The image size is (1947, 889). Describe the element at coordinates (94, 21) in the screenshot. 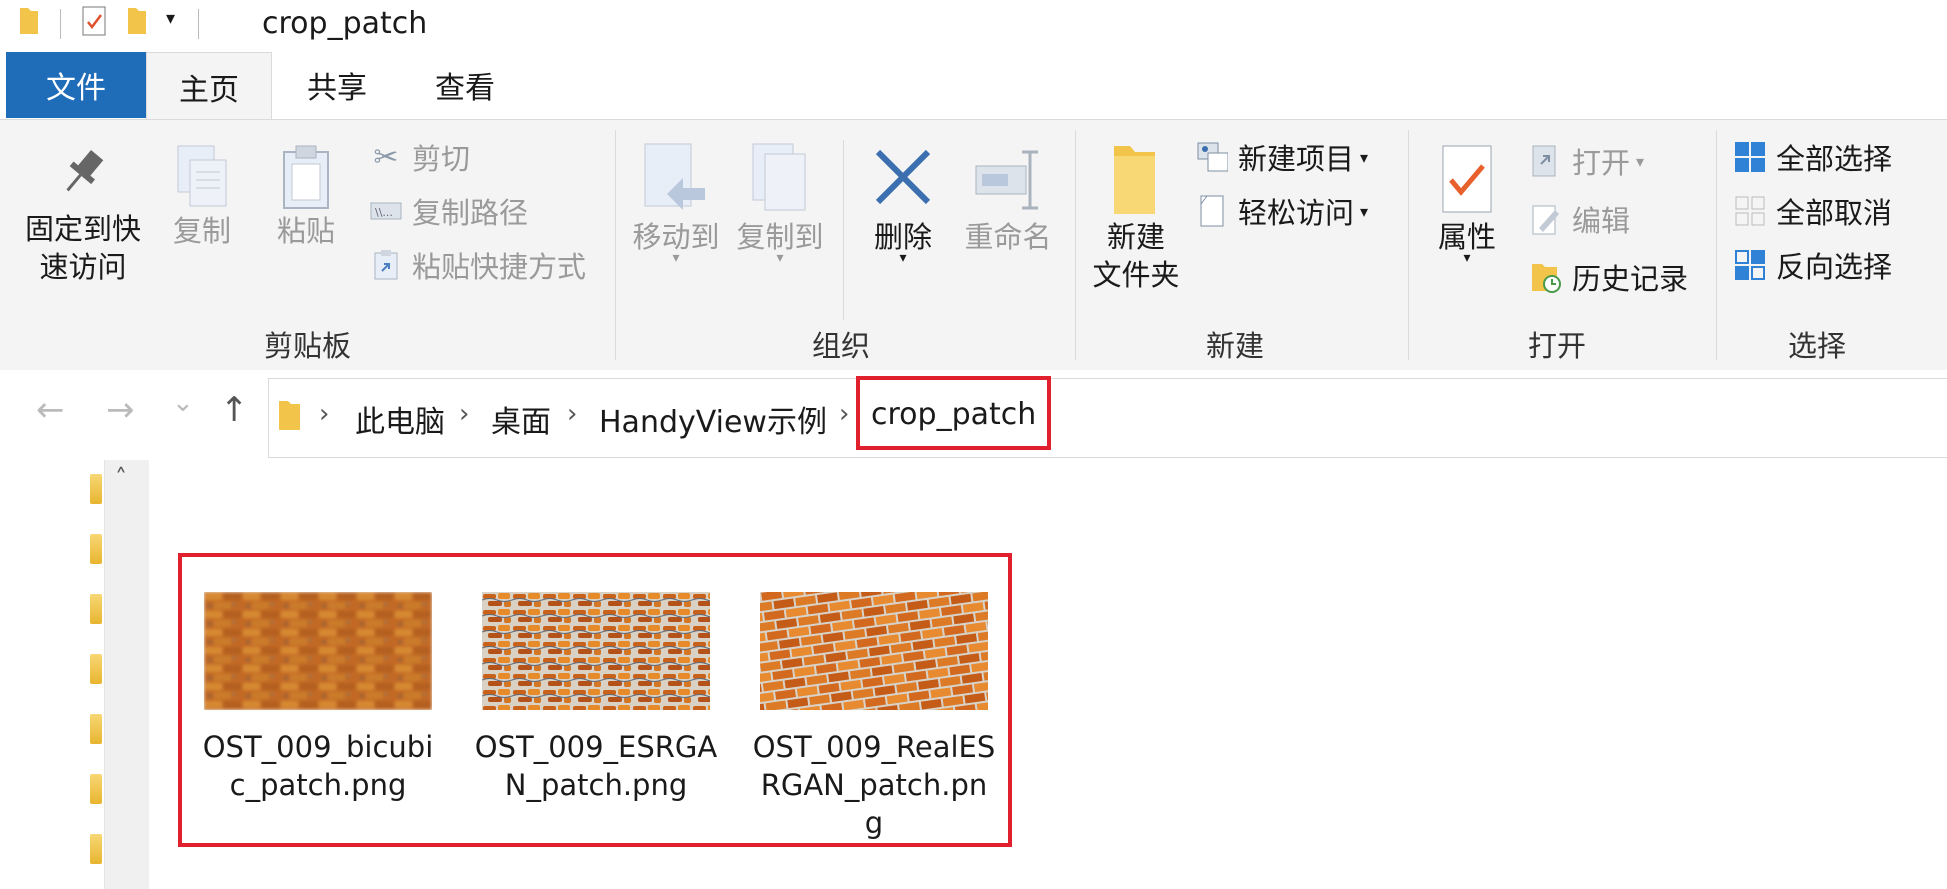

I see `properties-quick-icon` at that location.